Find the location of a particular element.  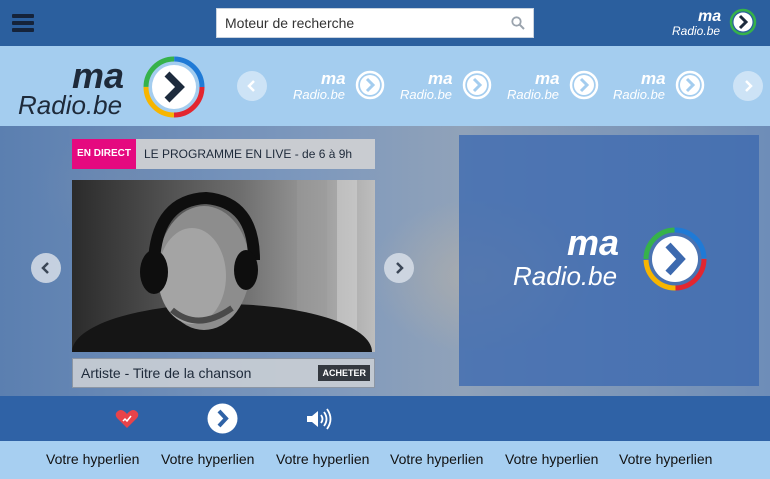

main-logo-bottom: Radio.be is located at coordinates (70, 105).